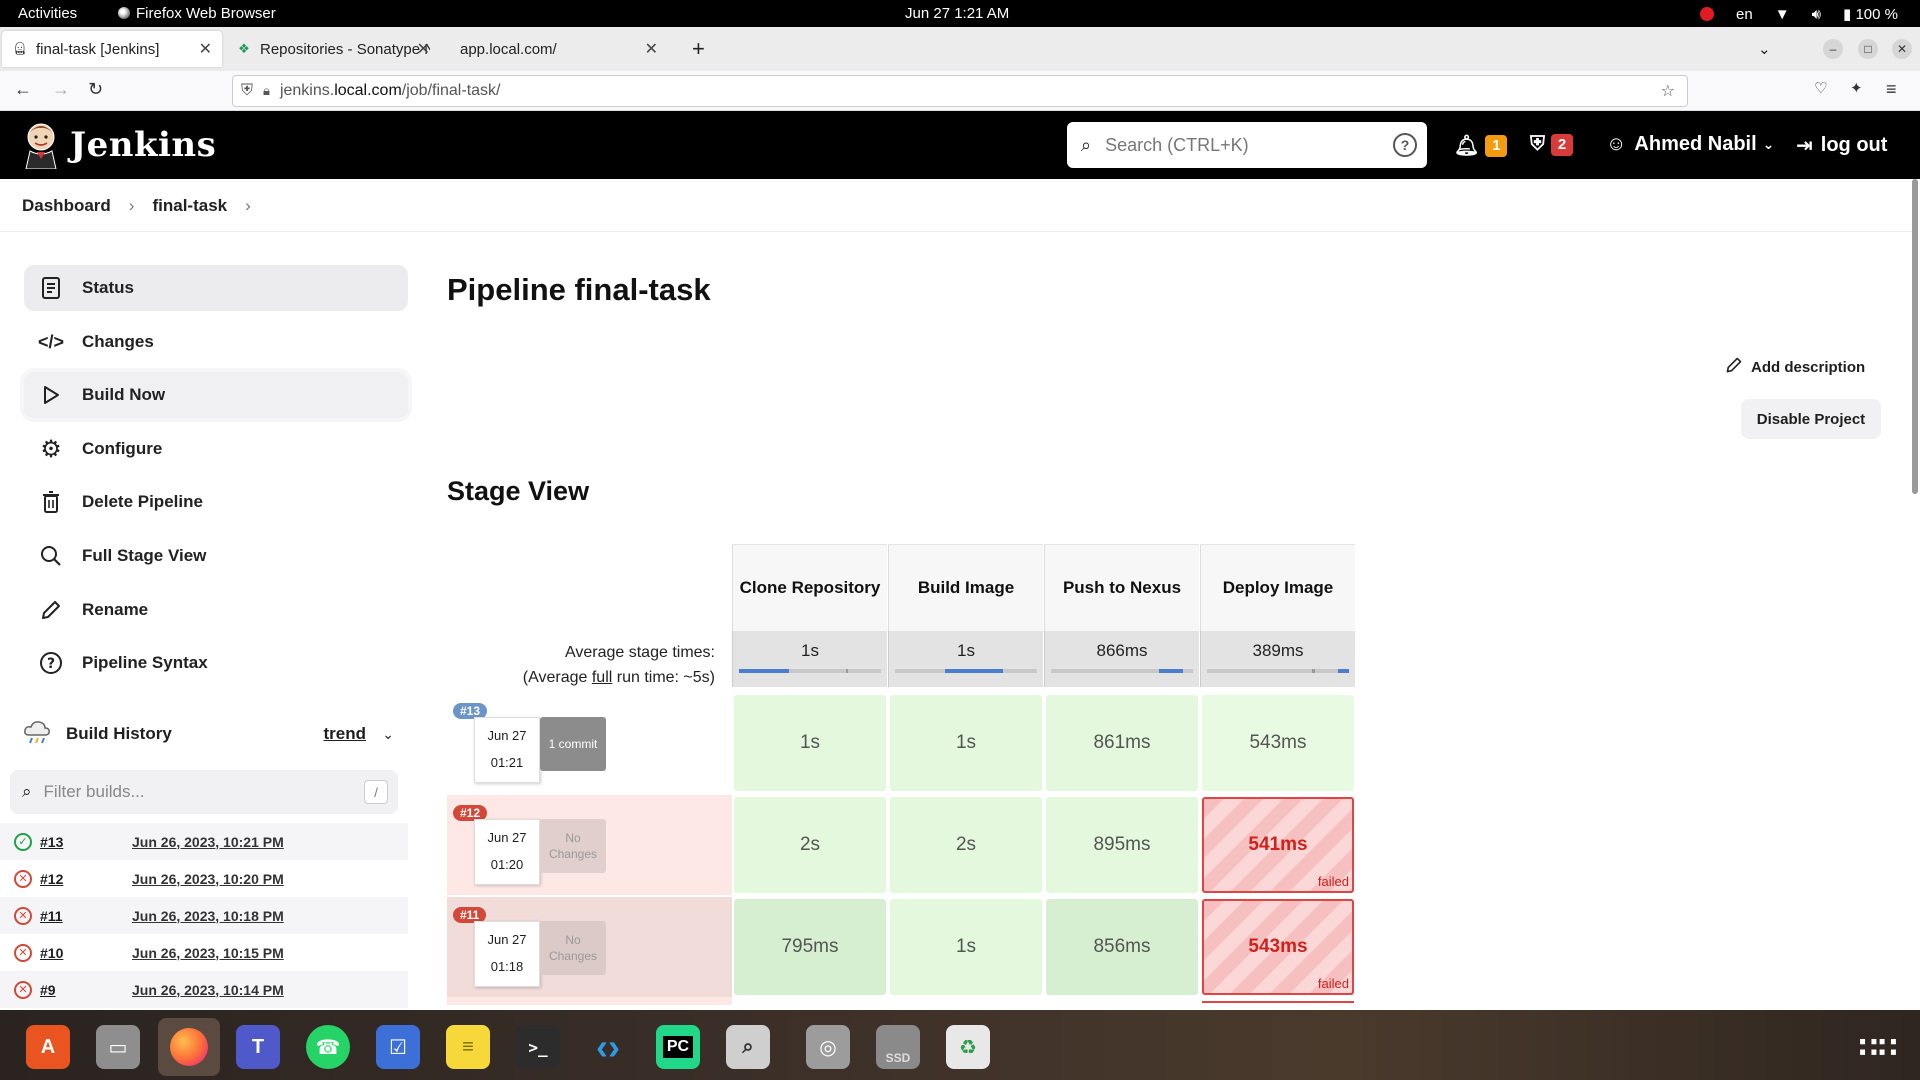 This screenshot has width=1920, height=1080. I want to click on build-date-link: Jun 26, 2023, 10:15 PM, so click(208, 953).